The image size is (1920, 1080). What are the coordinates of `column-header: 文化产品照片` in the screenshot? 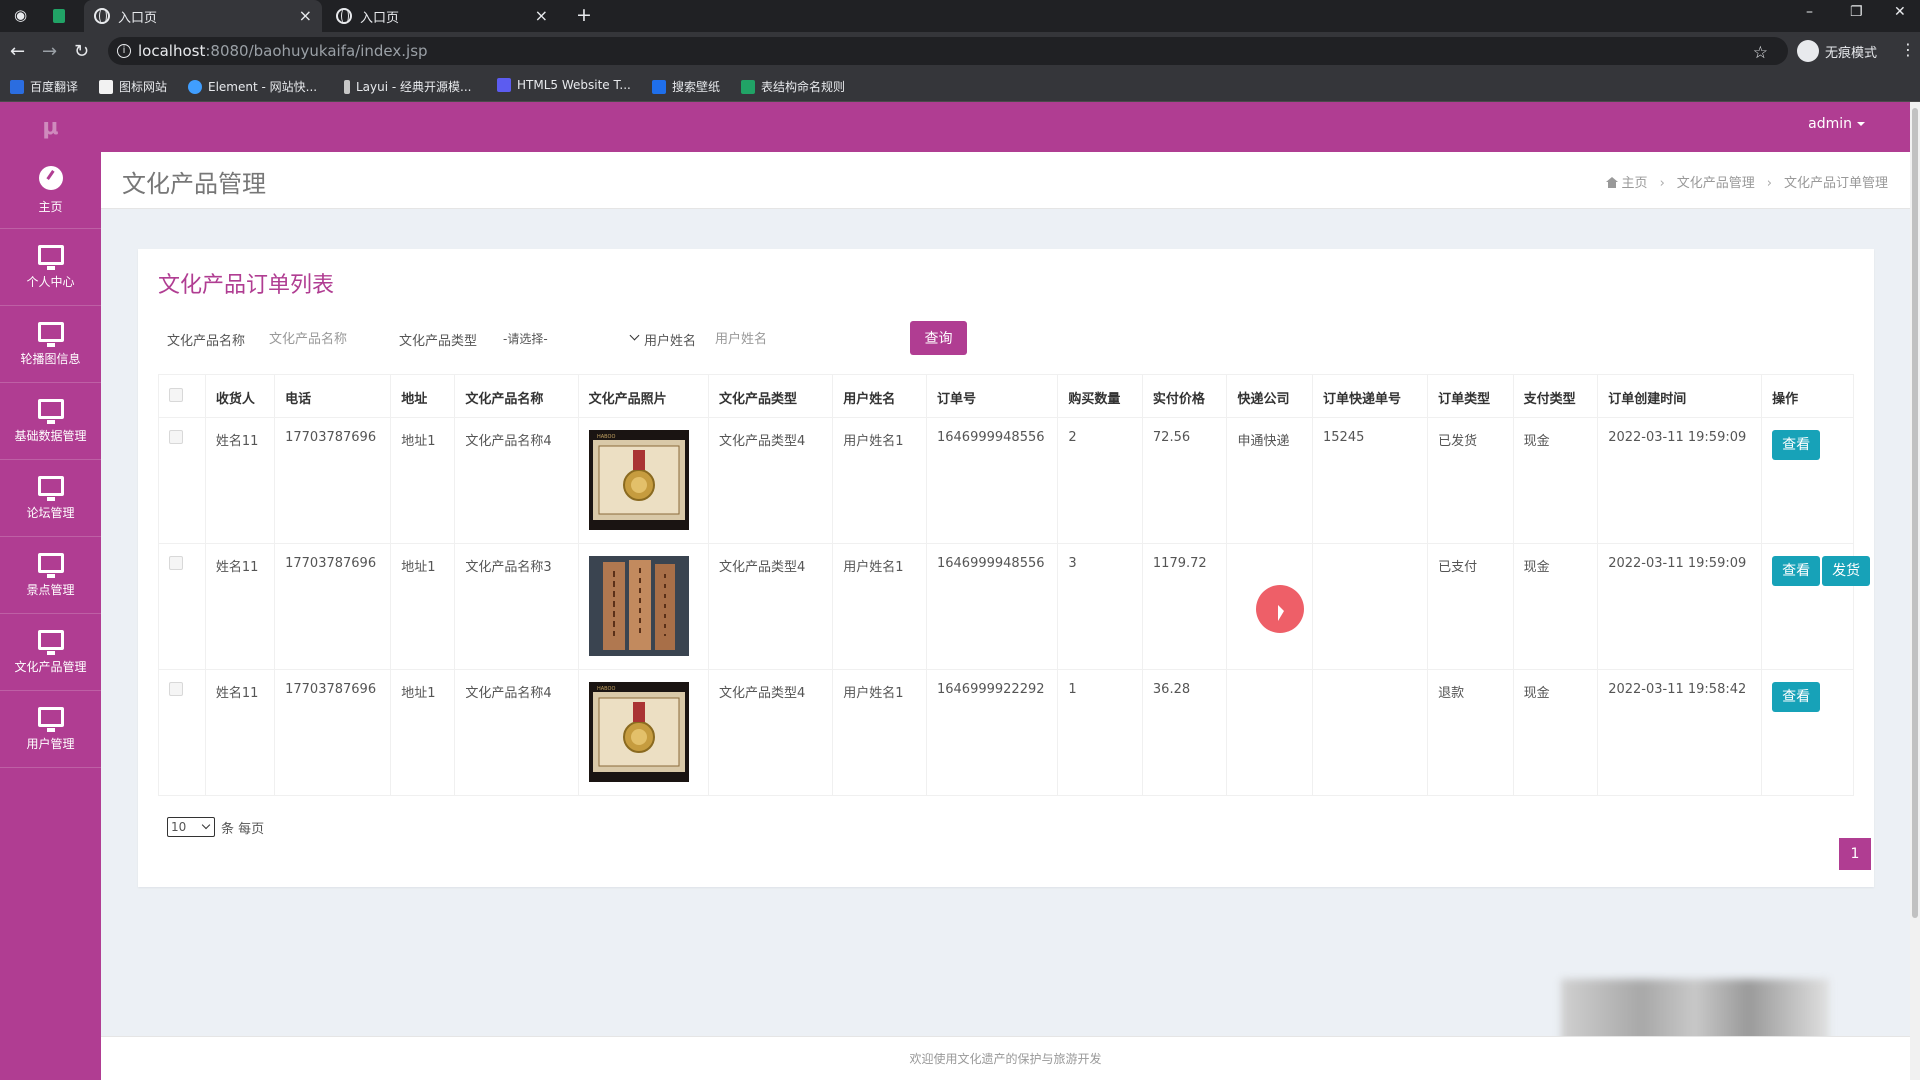 It's located at (643, 396).